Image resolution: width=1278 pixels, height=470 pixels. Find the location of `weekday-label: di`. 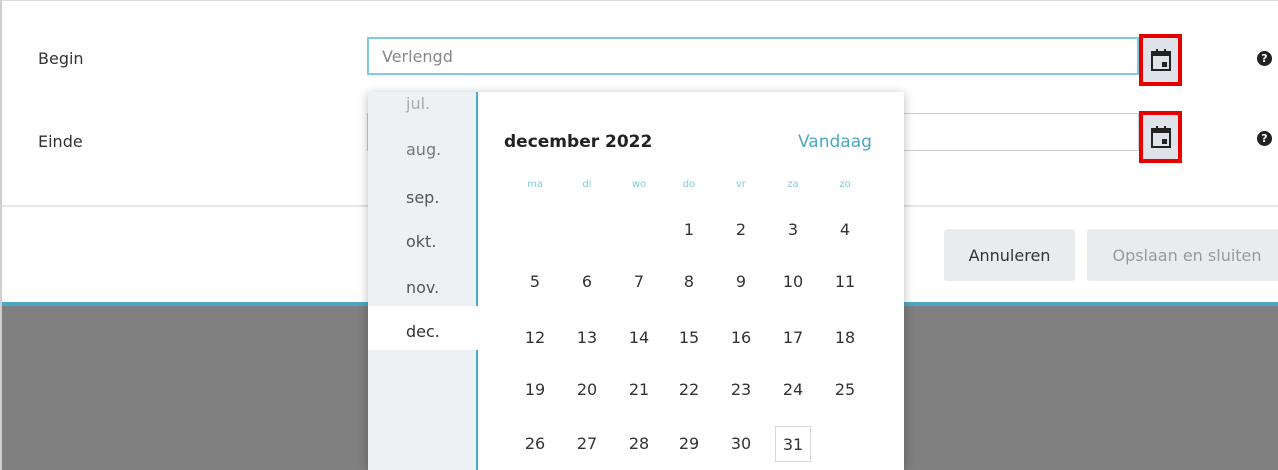

weekday-label: di is located at coordinates (587, 184).